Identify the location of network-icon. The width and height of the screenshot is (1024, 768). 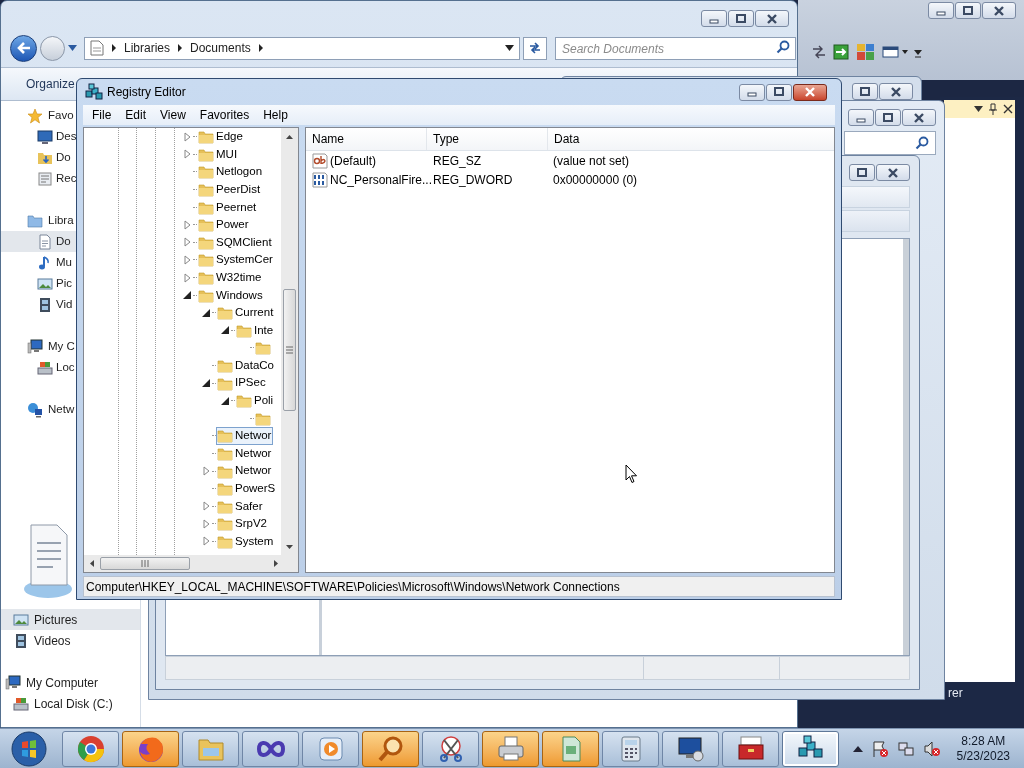
(905, 748).